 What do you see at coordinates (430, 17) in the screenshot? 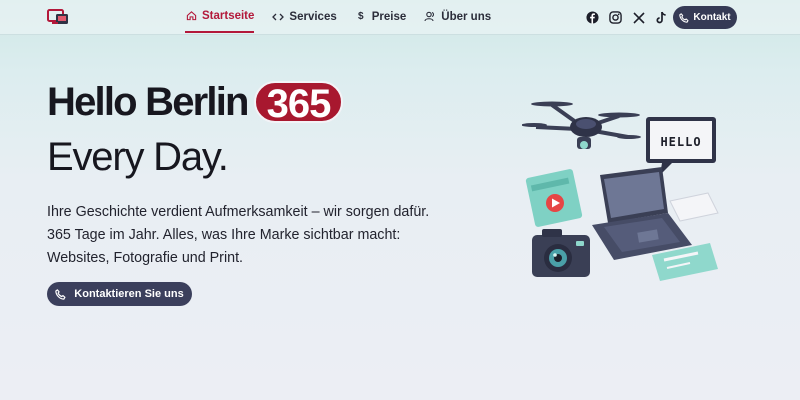
I see `users-icon` at bounding box center [430, 17].